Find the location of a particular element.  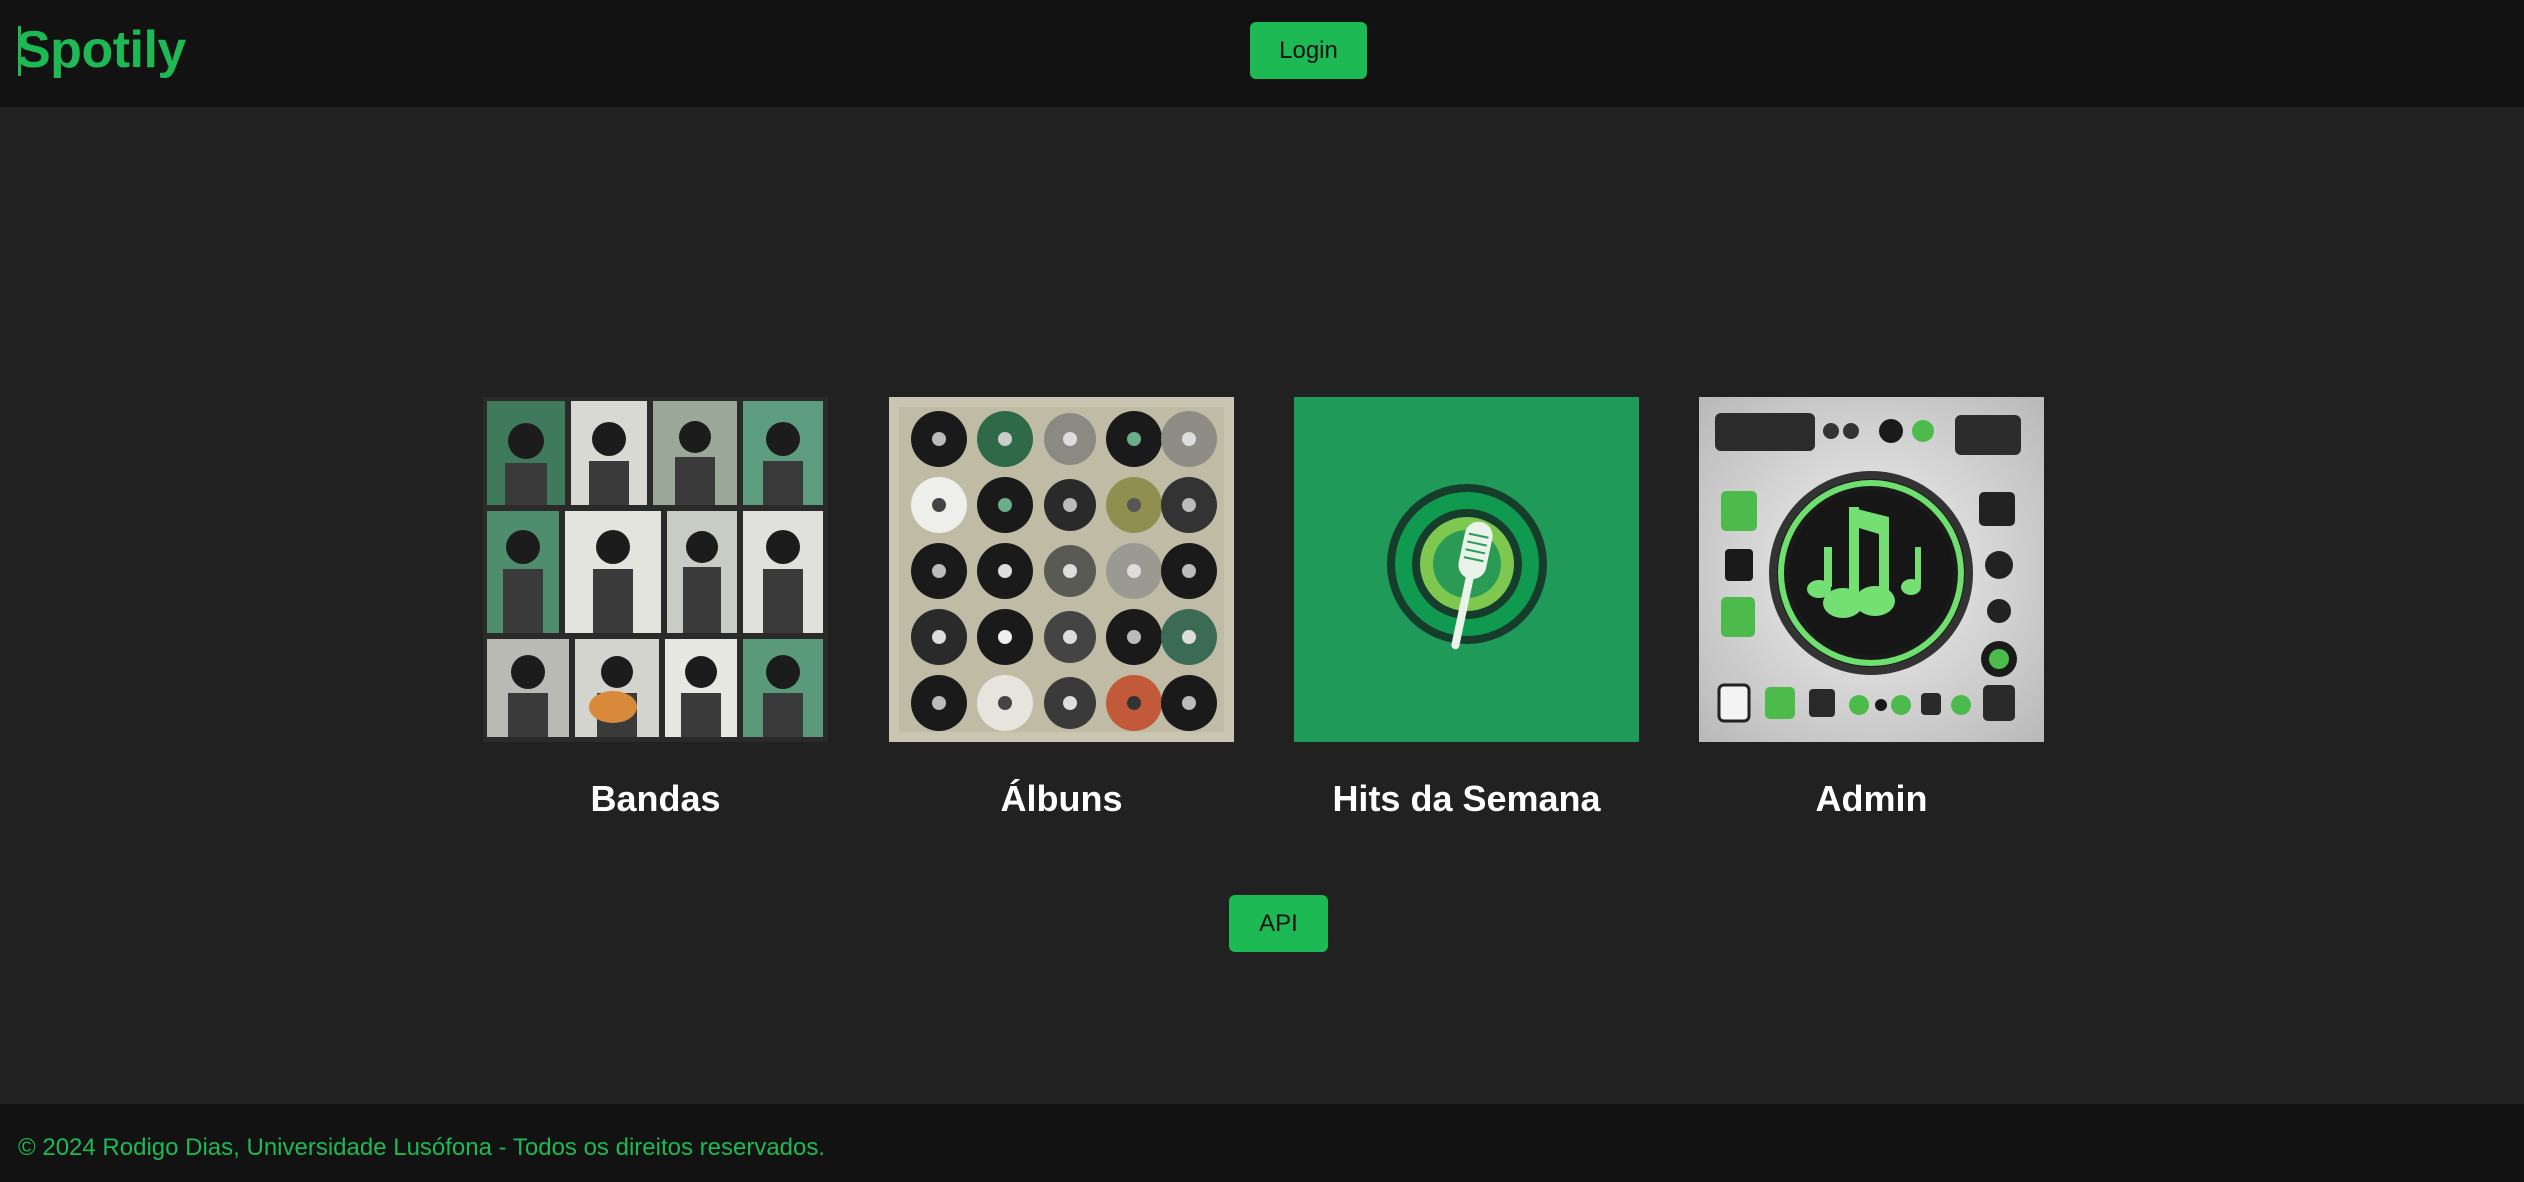

card-albuns: Álbuns is located at coordinates (1061, 608).